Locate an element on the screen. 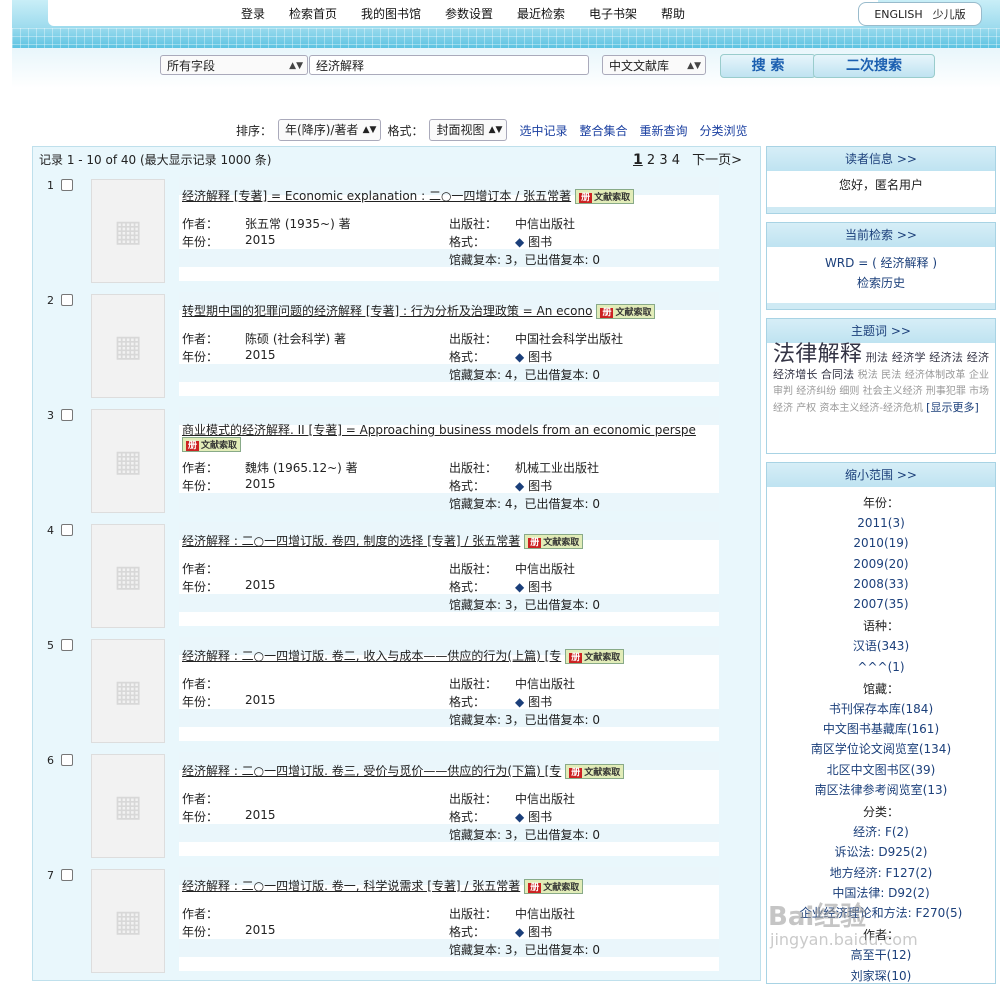 This screenshot has height=986, width=1000. facet-item: 汉语(343) is located at coordinates (881, 646).